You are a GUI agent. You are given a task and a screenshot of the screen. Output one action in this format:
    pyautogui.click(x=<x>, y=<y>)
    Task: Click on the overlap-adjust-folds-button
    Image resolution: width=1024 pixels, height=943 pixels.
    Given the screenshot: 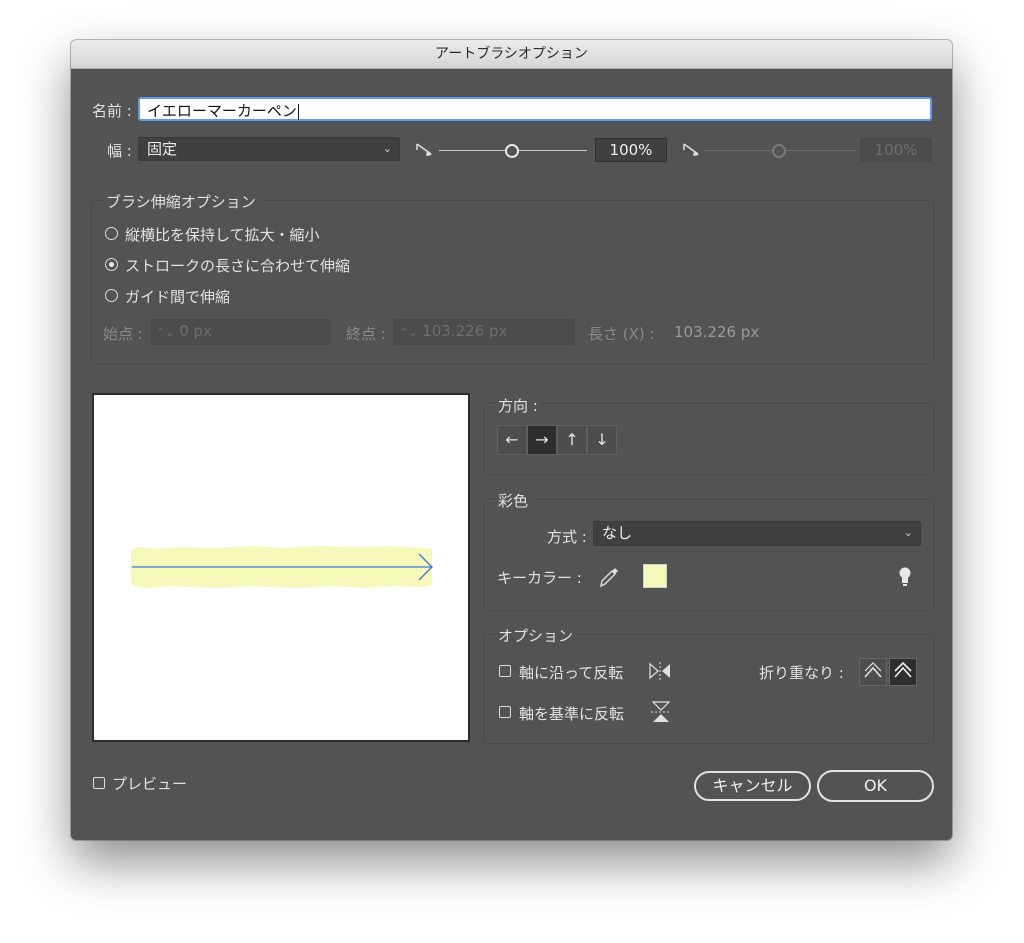 What is the action you would take?
    pyautogui.click(x=903, y=672)
    